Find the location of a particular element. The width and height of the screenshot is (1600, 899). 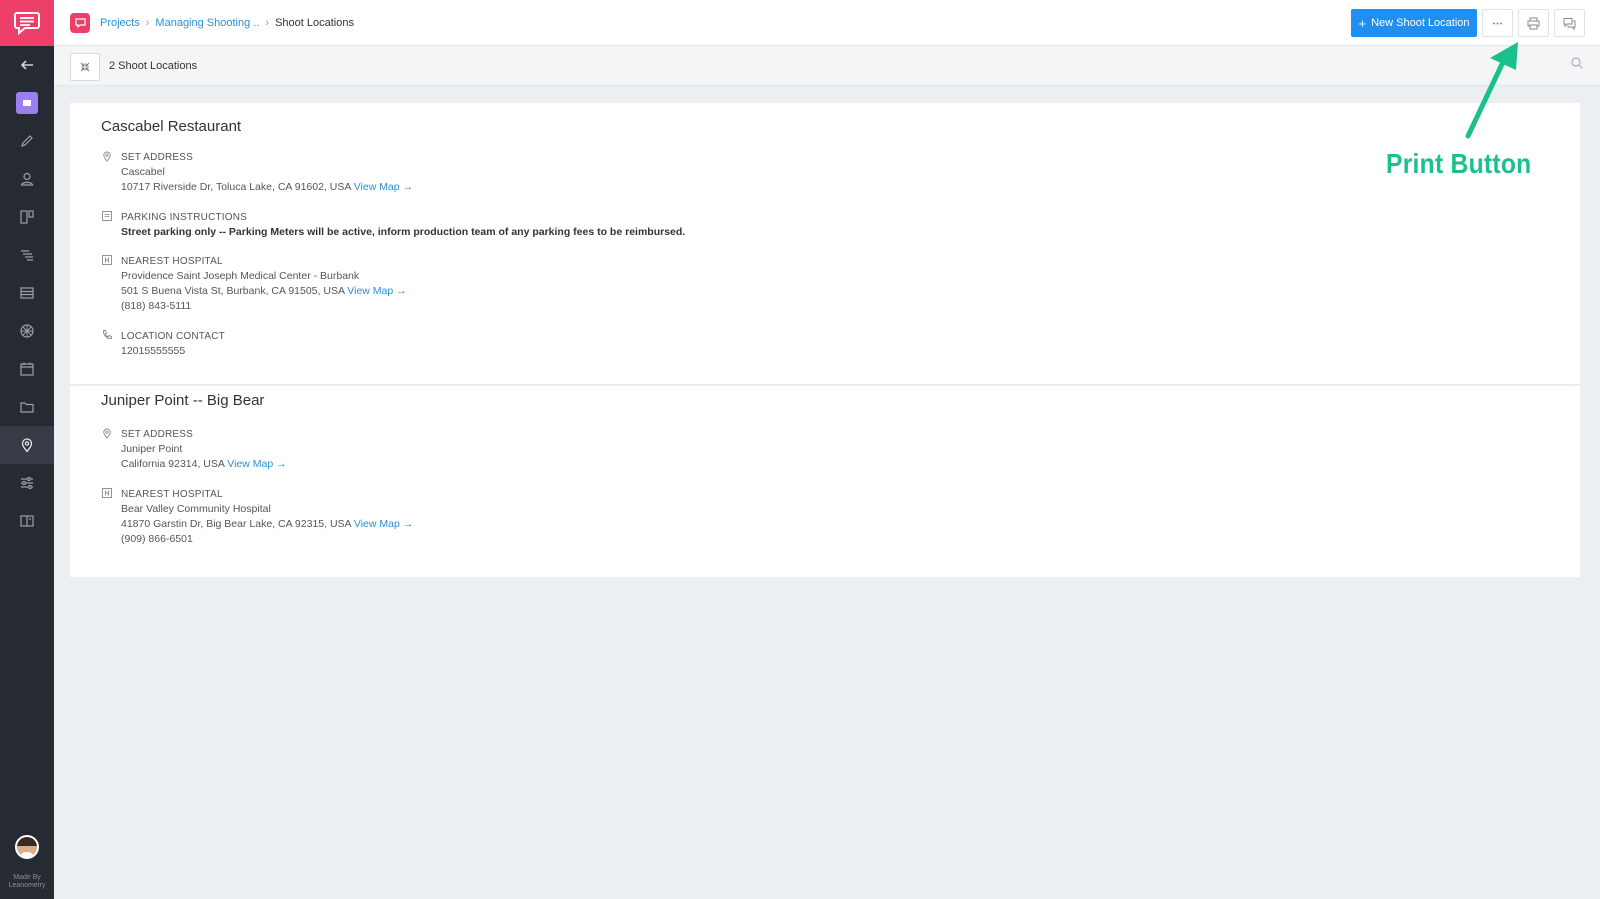

overview-icon is located at coordinates (27, 103).